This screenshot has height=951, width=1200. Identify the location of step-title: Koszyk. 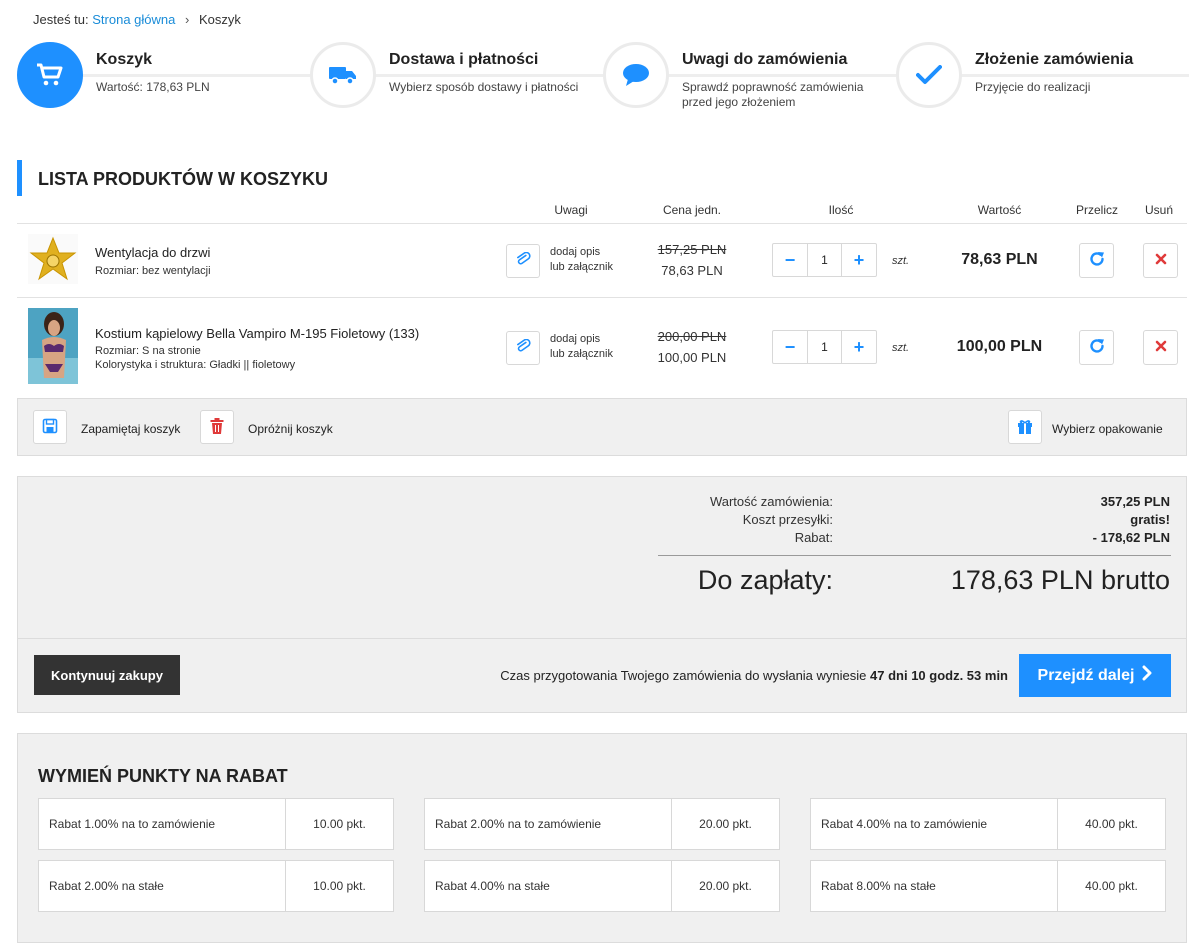
(128, 60).